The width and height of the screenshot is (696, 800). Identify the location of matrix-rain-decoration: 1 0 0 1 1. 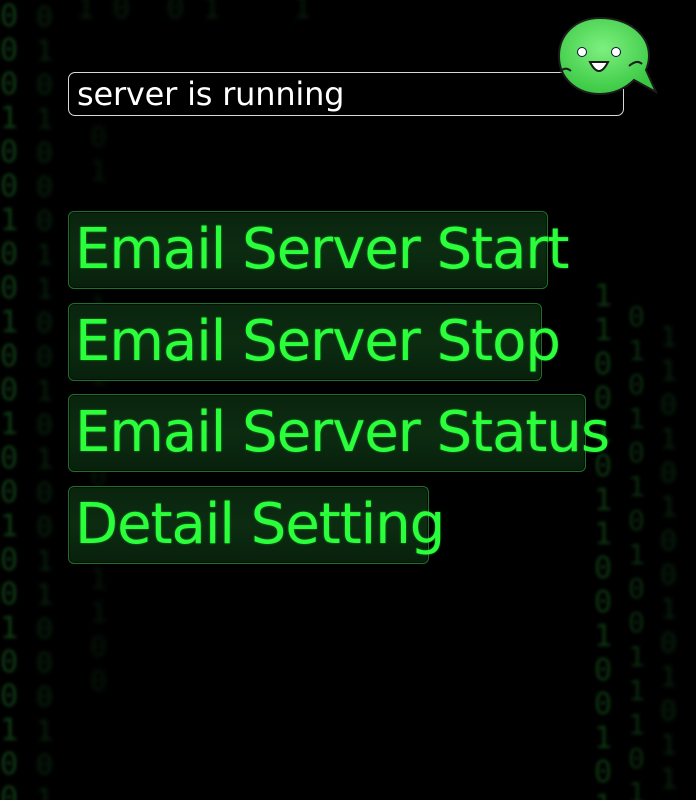
(175, 13).